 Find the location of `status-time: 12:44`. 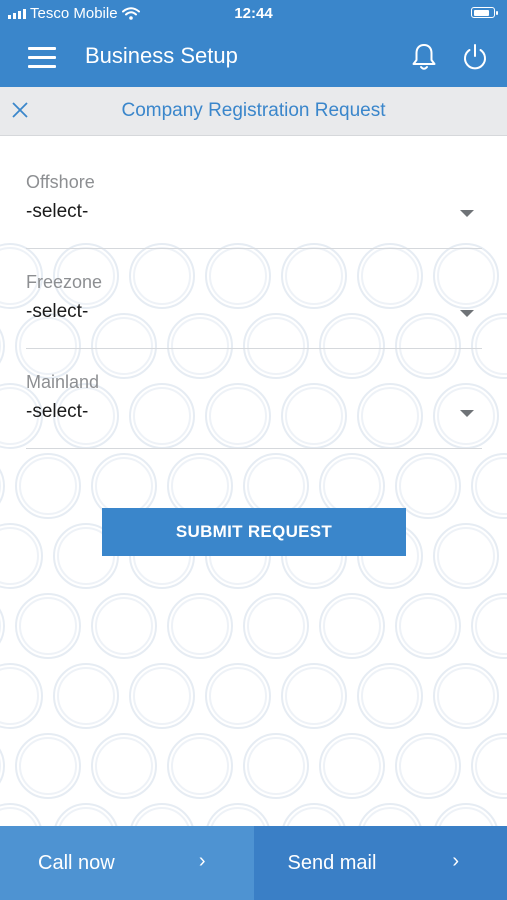

status-time: 12:44 is located at coordinates (253, 13).